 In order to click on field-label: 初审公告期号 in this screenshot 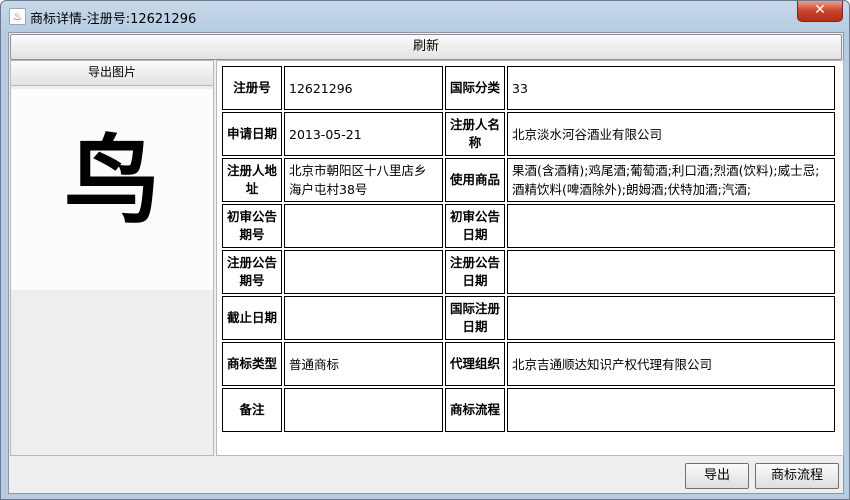, I will do `click(252, 226)`.